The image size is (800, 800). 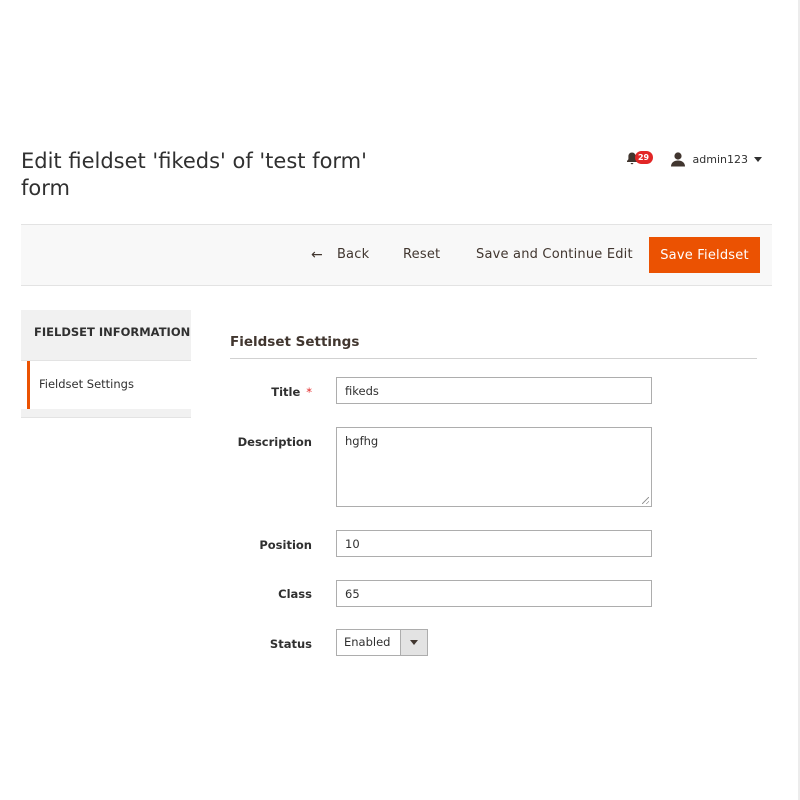 I want to click on class-label: Class, so click(x=295, y=594).